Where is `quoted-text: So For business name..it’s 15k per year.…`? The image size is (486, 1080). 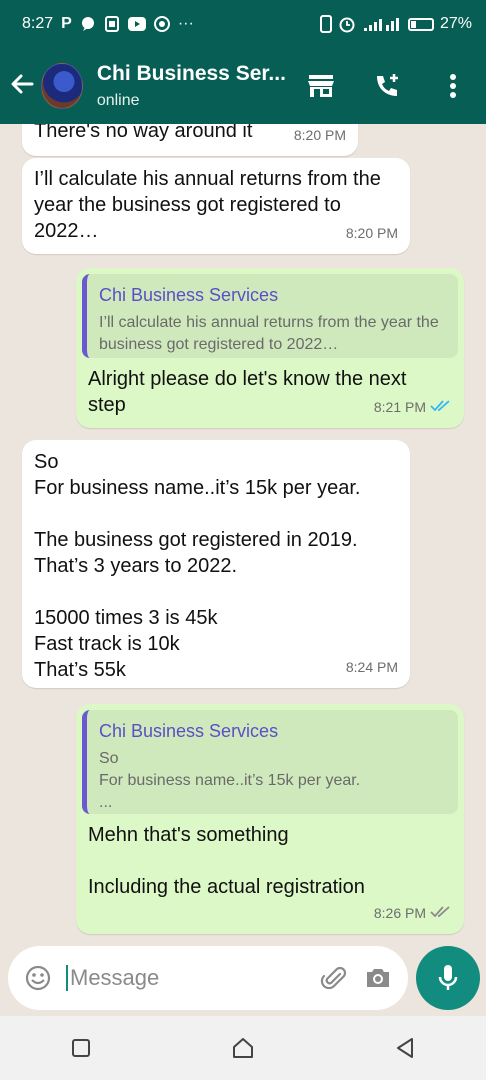
quoted-text: So For business name..it’s 15k per year.… is located at coordinates (230, 780).